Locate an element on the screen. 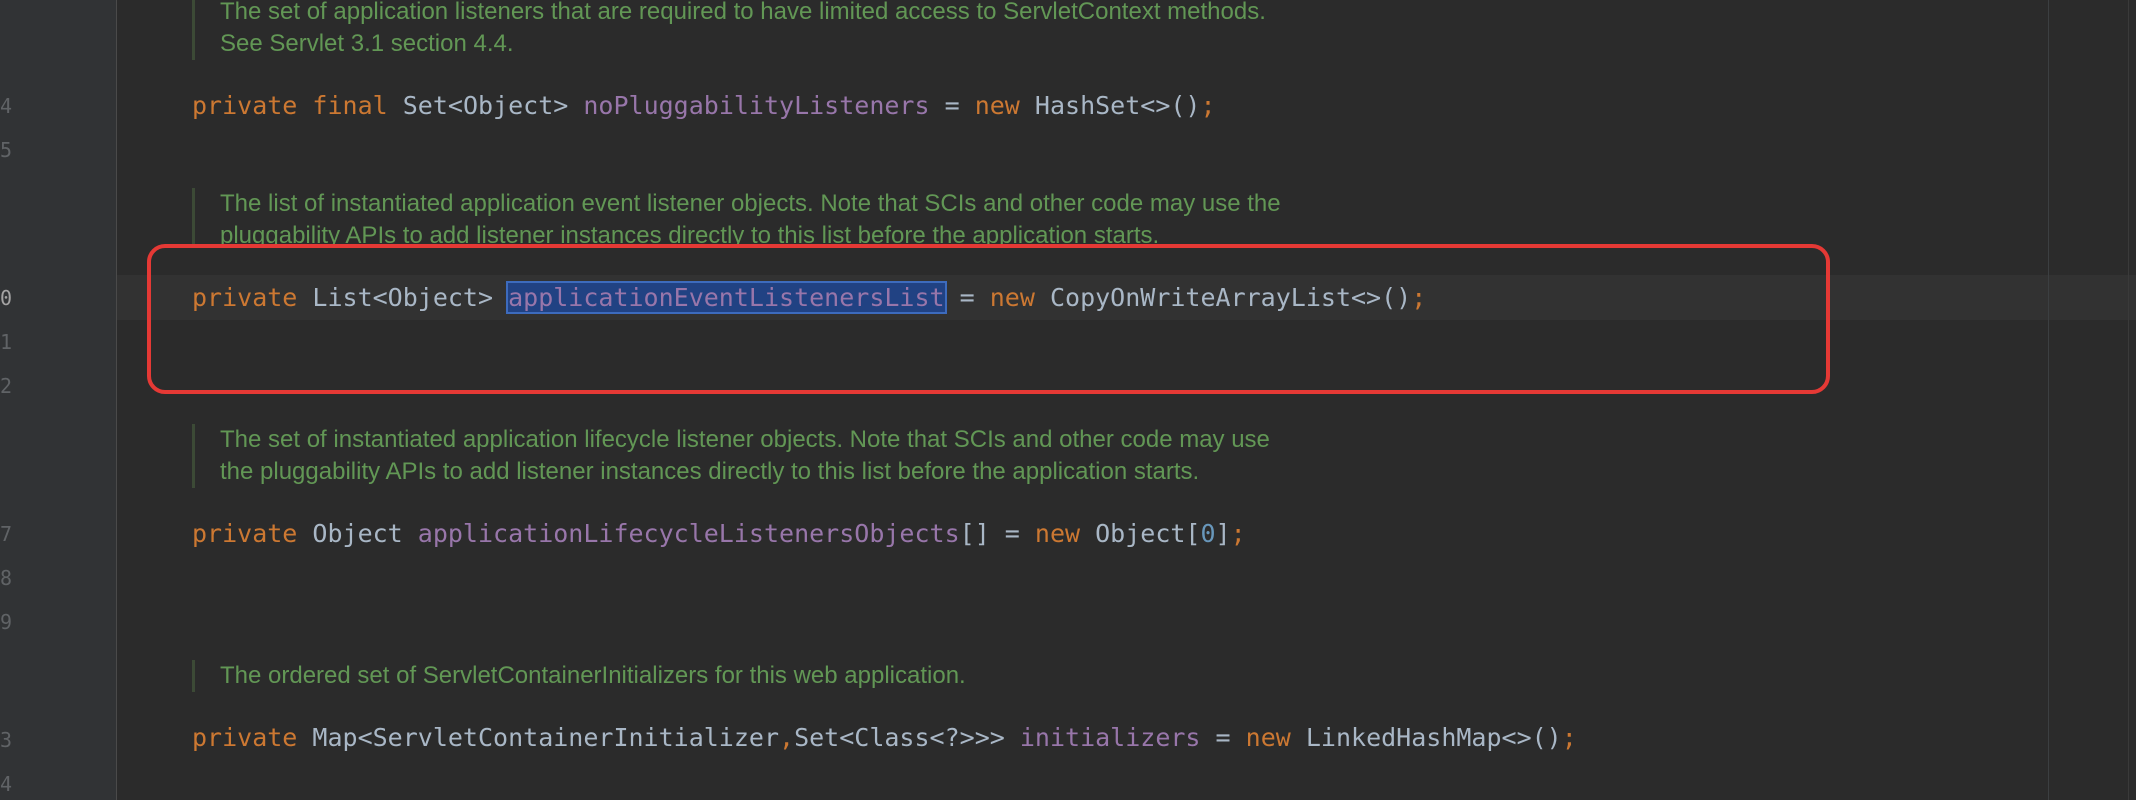 This screenshot has height=800, width=2136. constructor-call: Object[ is located at coordinates (1148, 533).